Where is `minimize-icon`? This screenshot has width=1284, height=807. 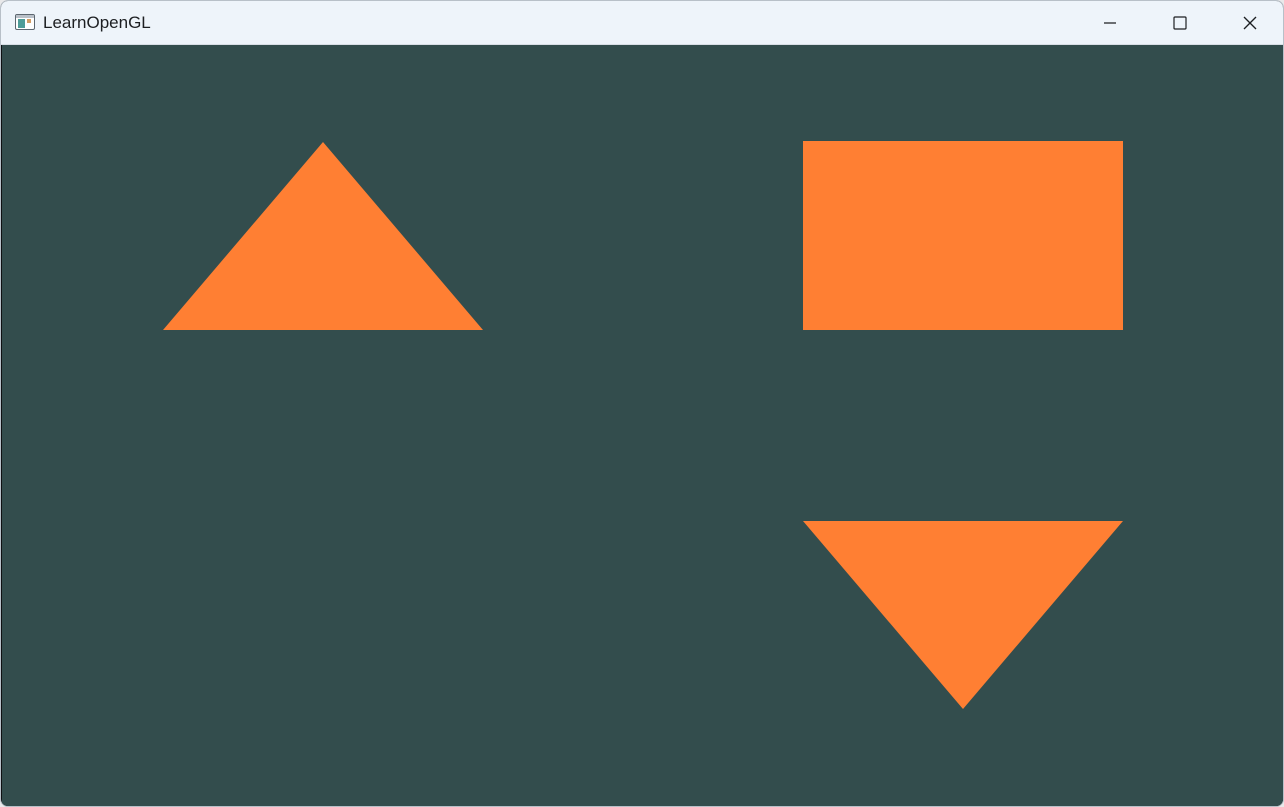 minimize-icon is located at coordinates (1110, 23).